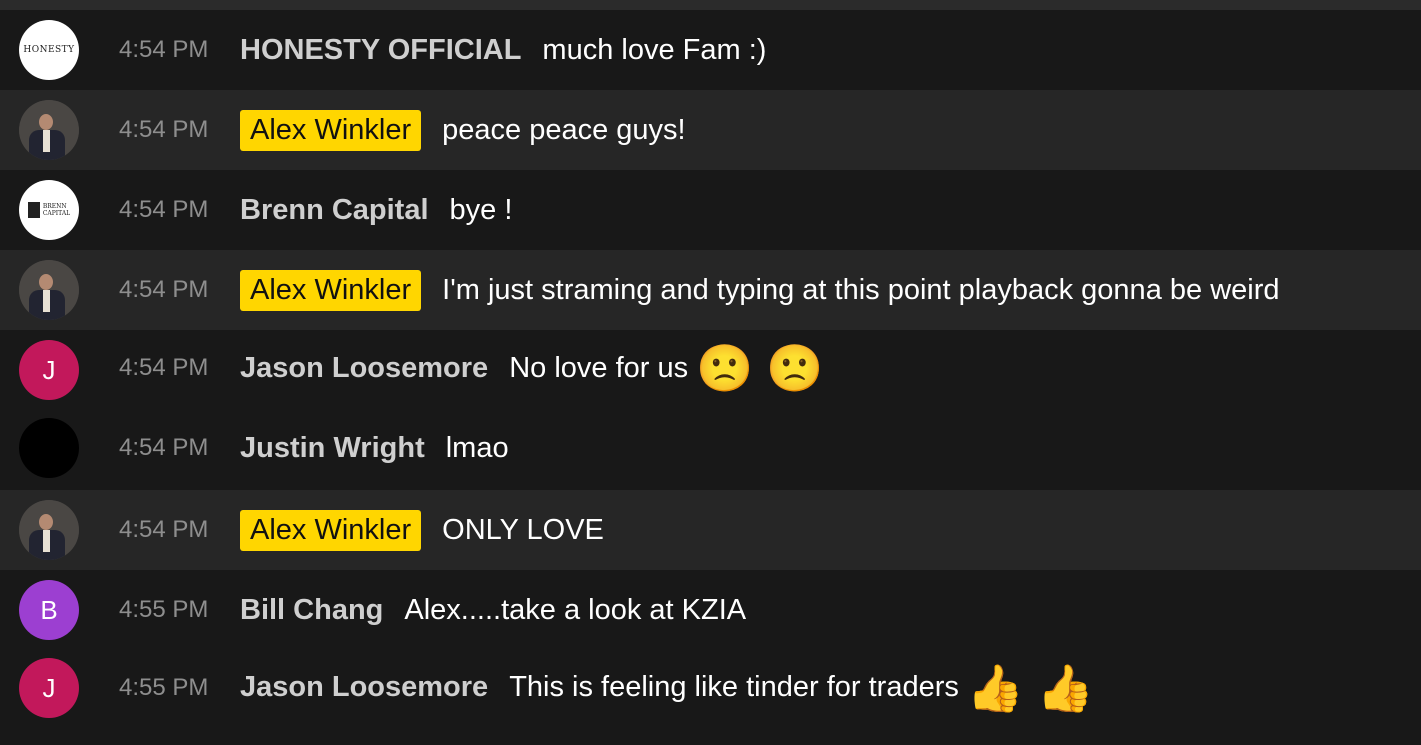  I want to click on message-text: peace peace guys!, so click(564, 129).